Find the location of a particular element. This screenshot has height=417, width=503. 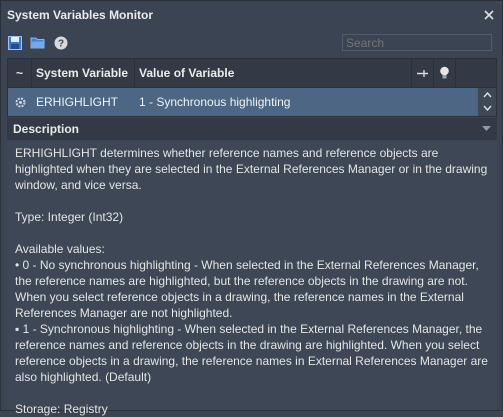

collapse-toggle is located at coordinates (486, 129).